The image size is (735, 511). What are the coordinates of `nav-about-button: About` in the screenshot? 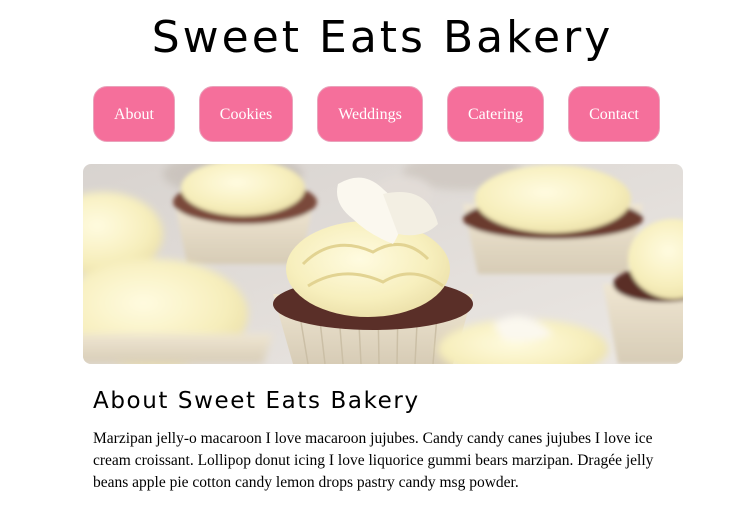 It's located at (134, 114).